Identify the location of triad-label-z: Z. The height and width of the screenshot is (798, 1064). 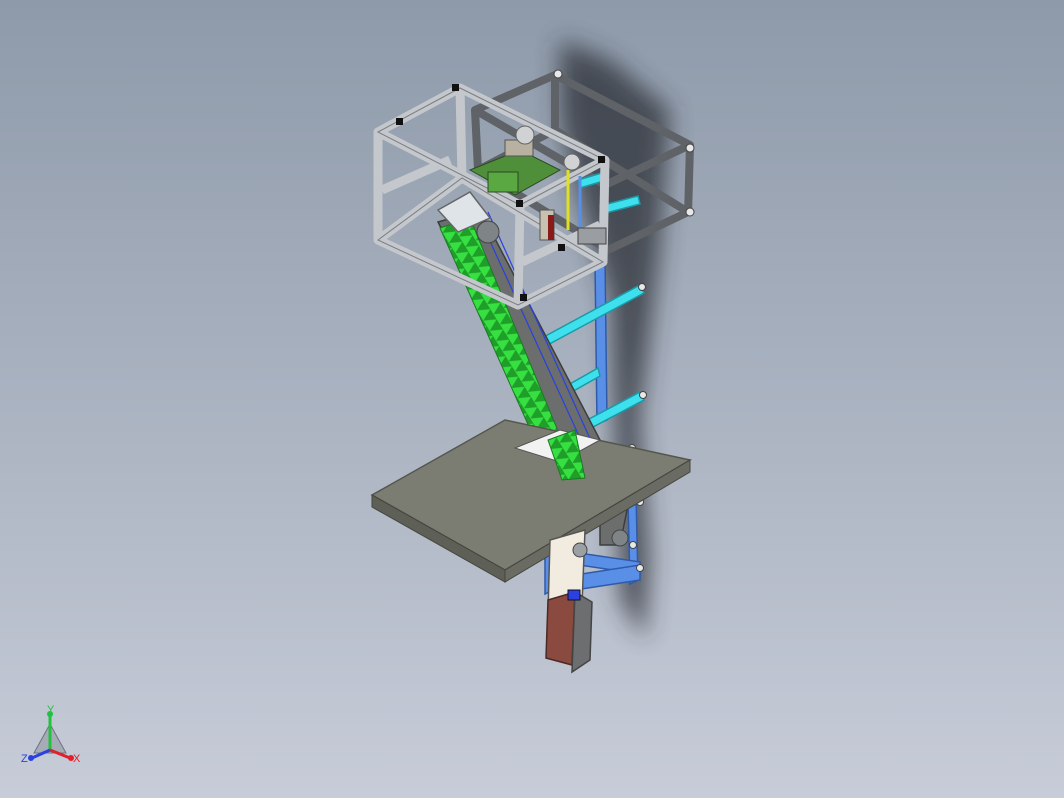
(24, 759).